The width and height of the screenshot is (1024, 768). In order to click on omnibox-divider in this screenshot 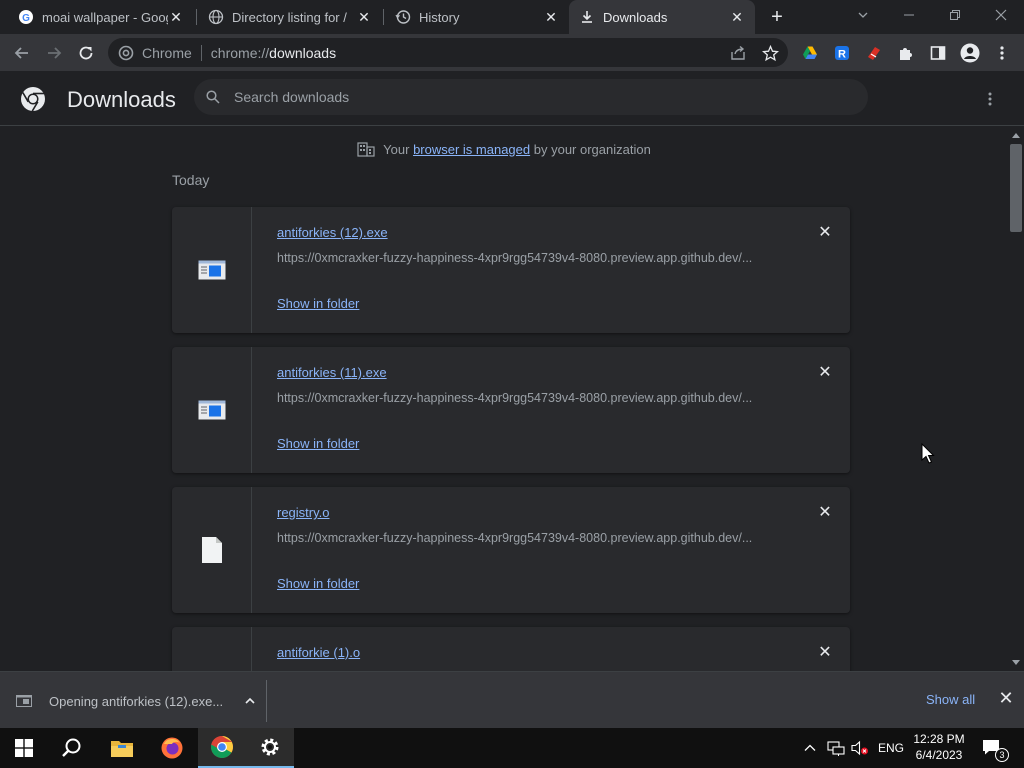, I will do `click(201, 52)`.